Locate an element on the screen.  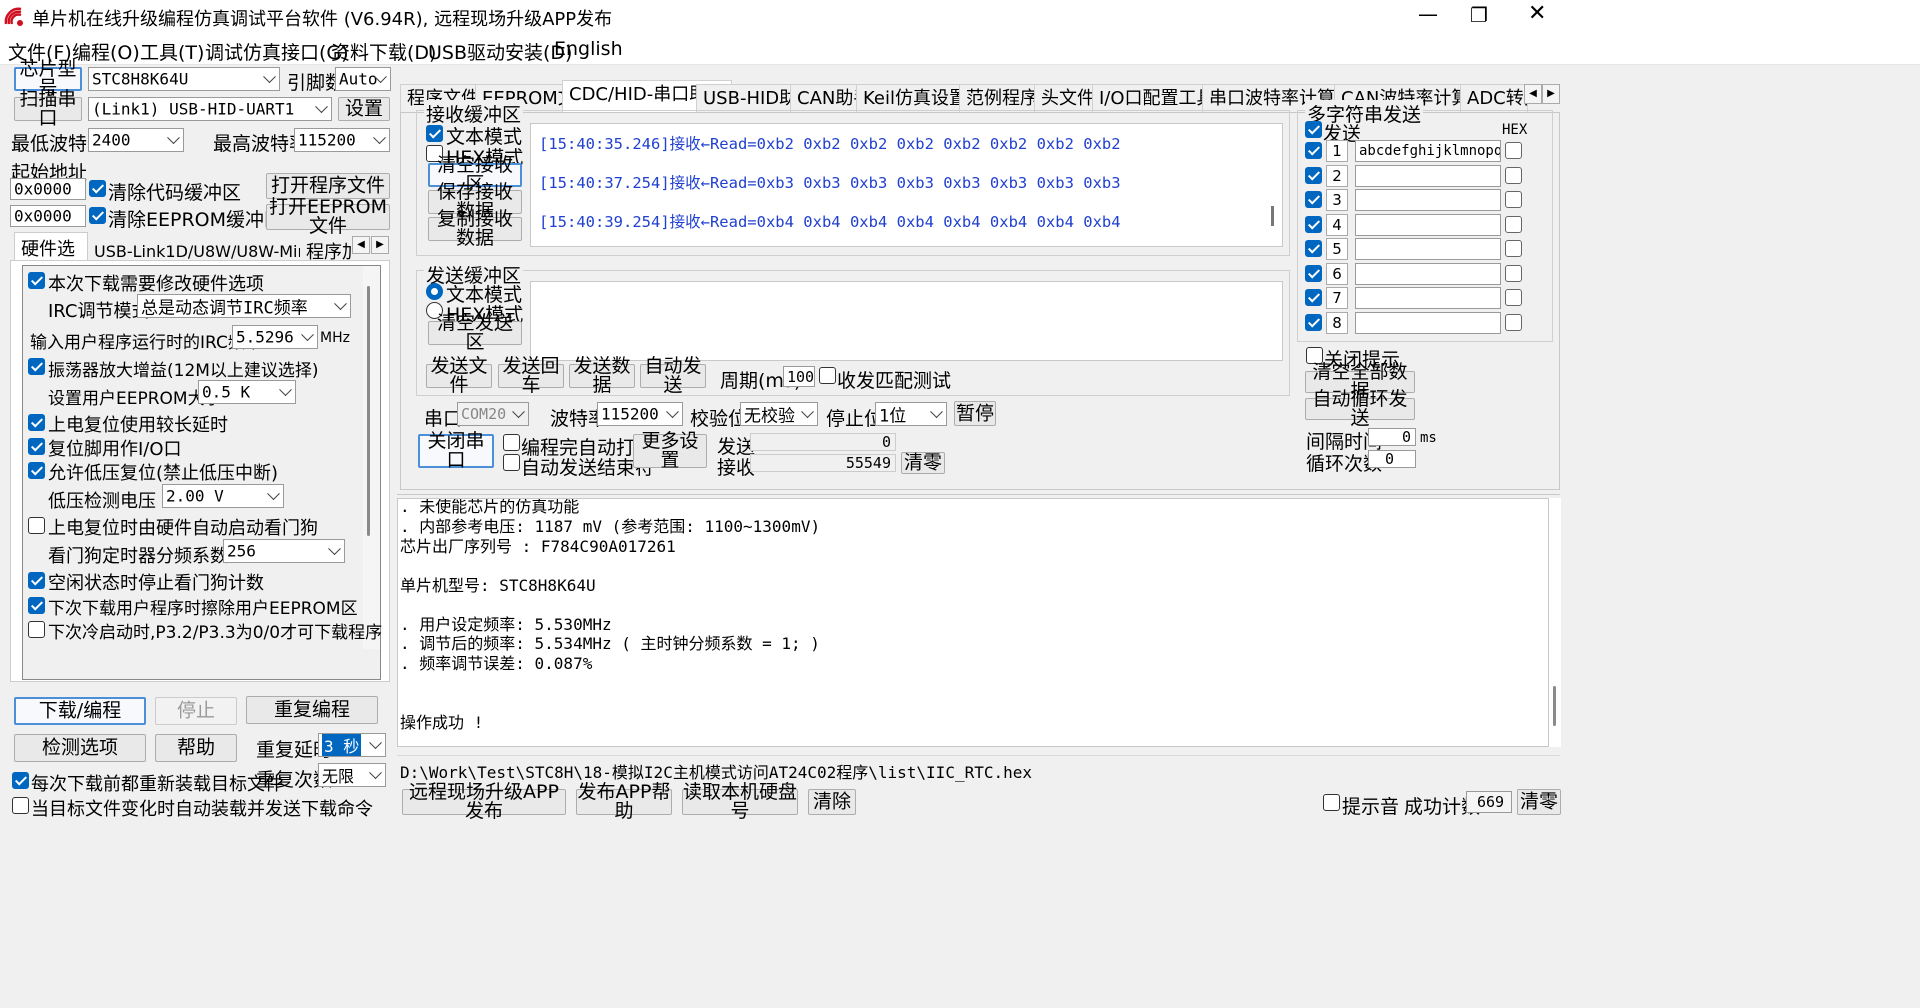
auto-send-button: 自动发送 is located at coordinates (673, 376).